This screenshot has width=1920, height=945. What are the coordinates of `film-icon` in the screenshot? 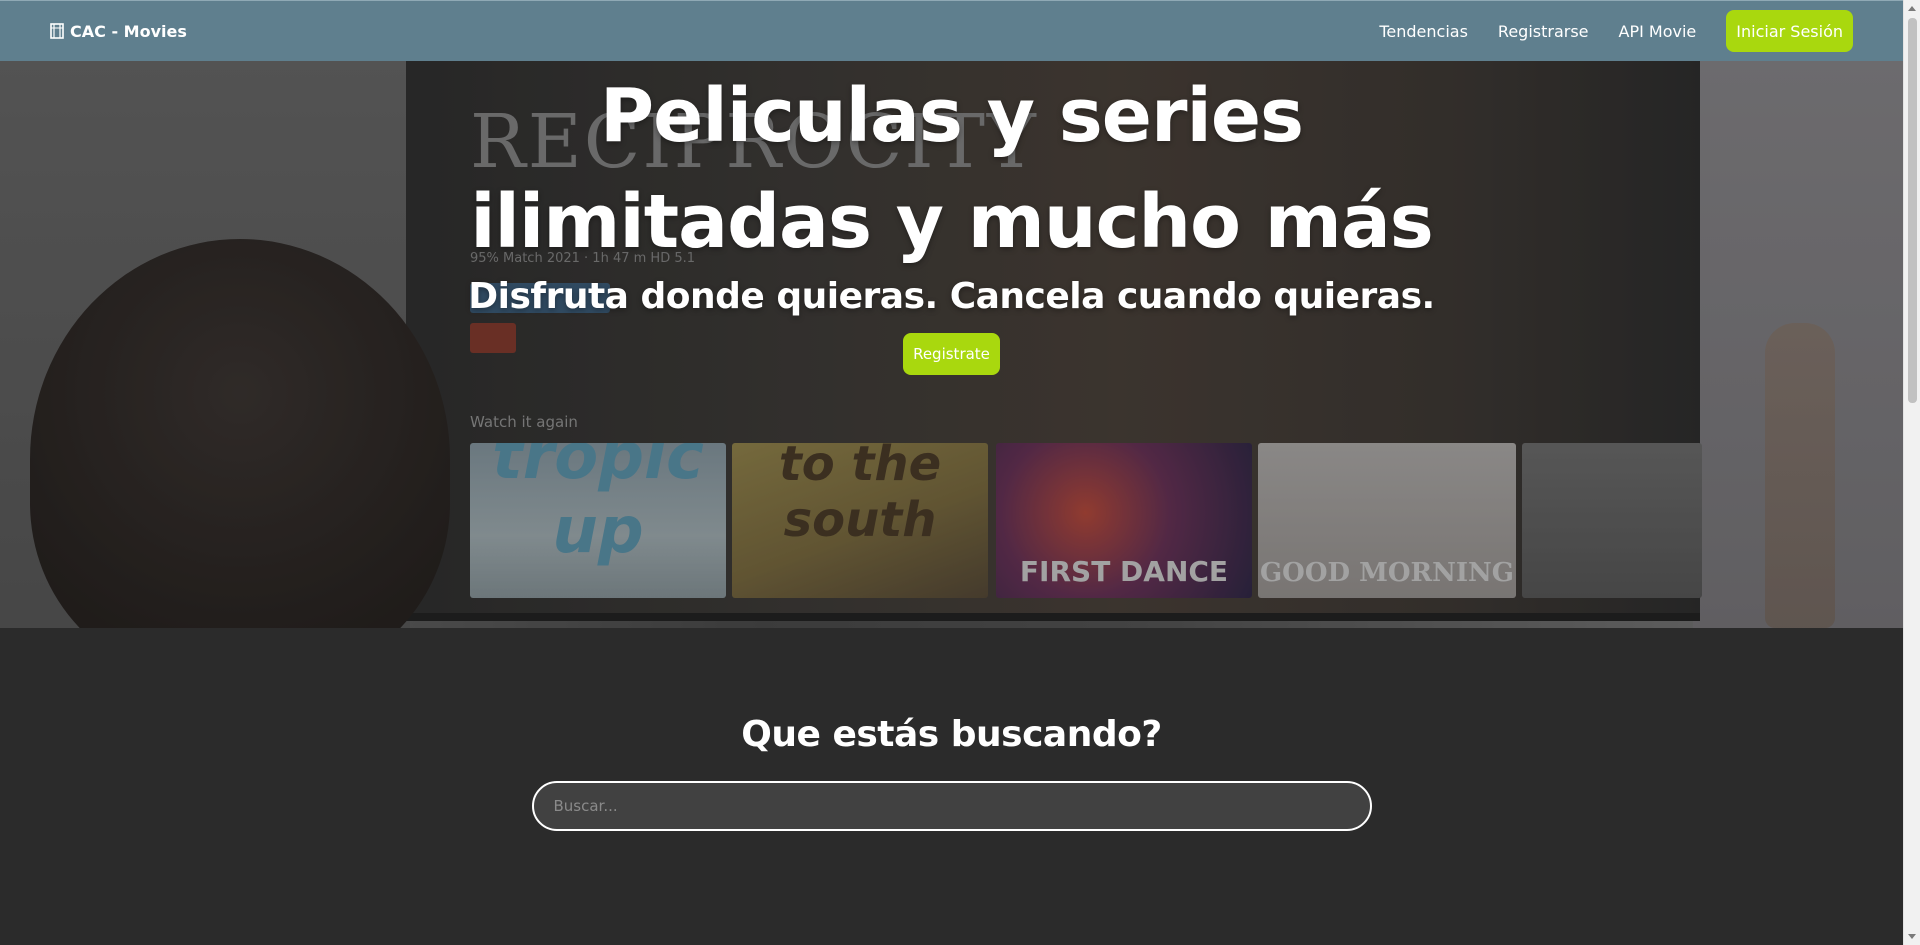 It's located at (57, 31).